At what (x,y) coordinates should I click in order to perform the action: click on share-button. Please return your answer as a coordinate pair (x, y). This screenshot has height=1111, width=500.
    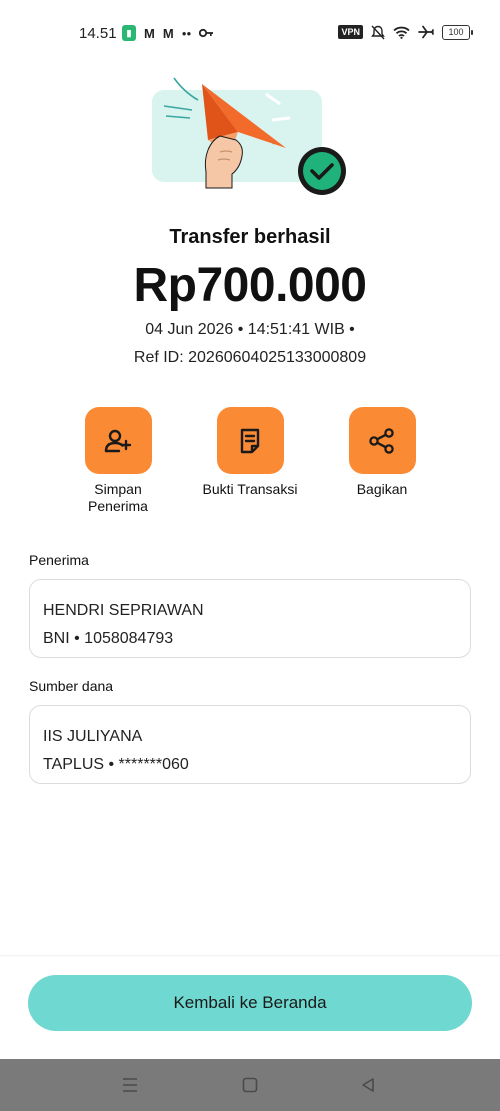
    Looking at the image, I should click on (382, 440).